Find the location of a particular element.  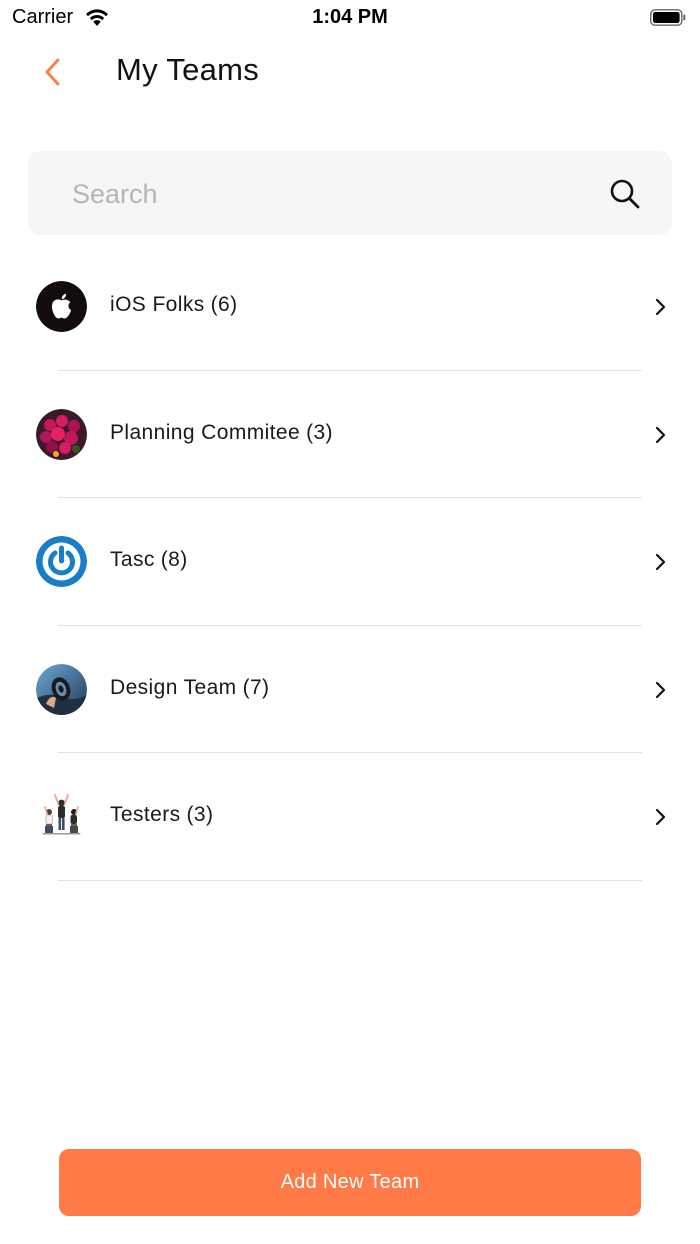

search-bar is located at coordinates (350, 193).